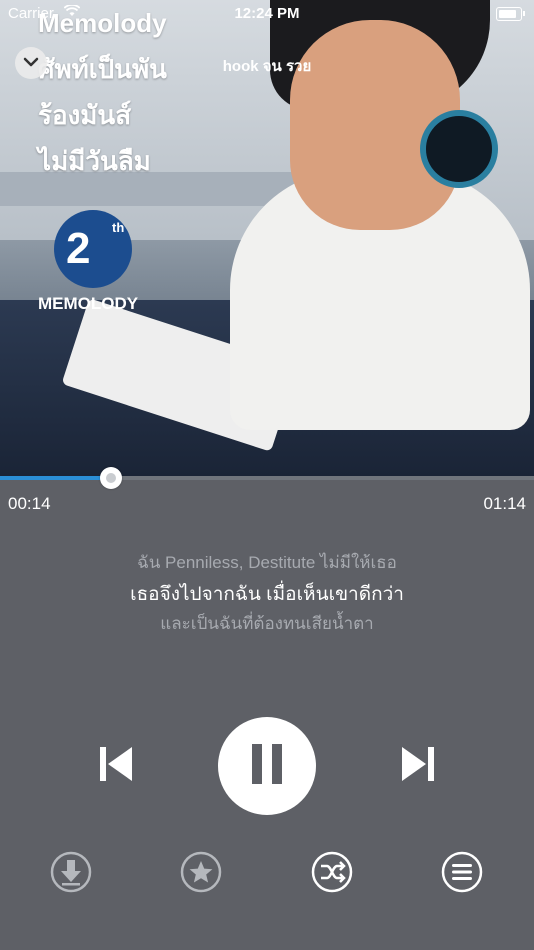 The height and width of the screenshot is (950, 534). I want to click on total-time: 01:14, so click(504, 503).